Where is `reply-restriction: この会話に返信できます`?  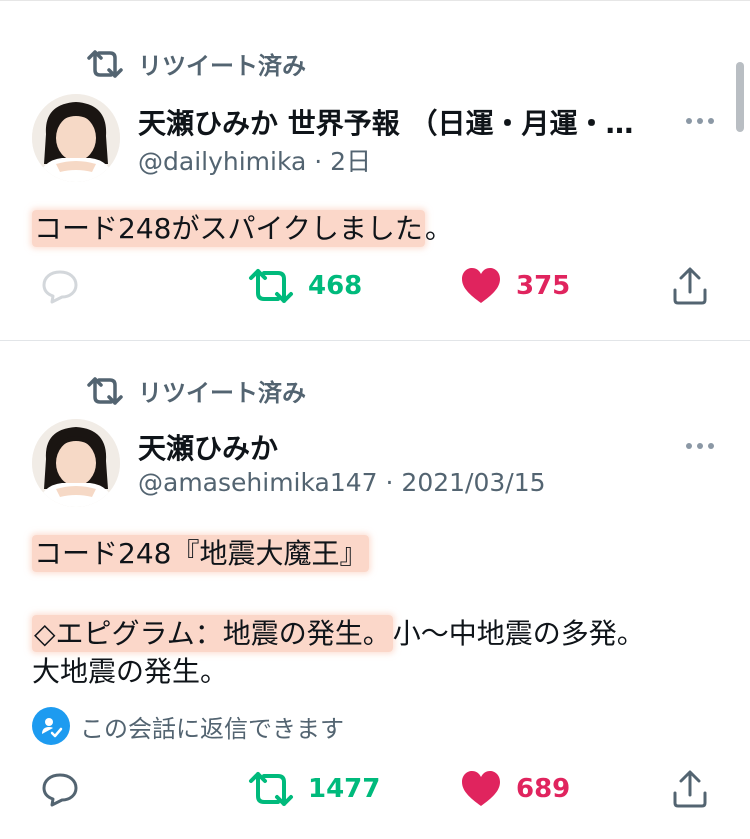 reply-restriction: この会話に返信できます is located at coordinates (188, 726).